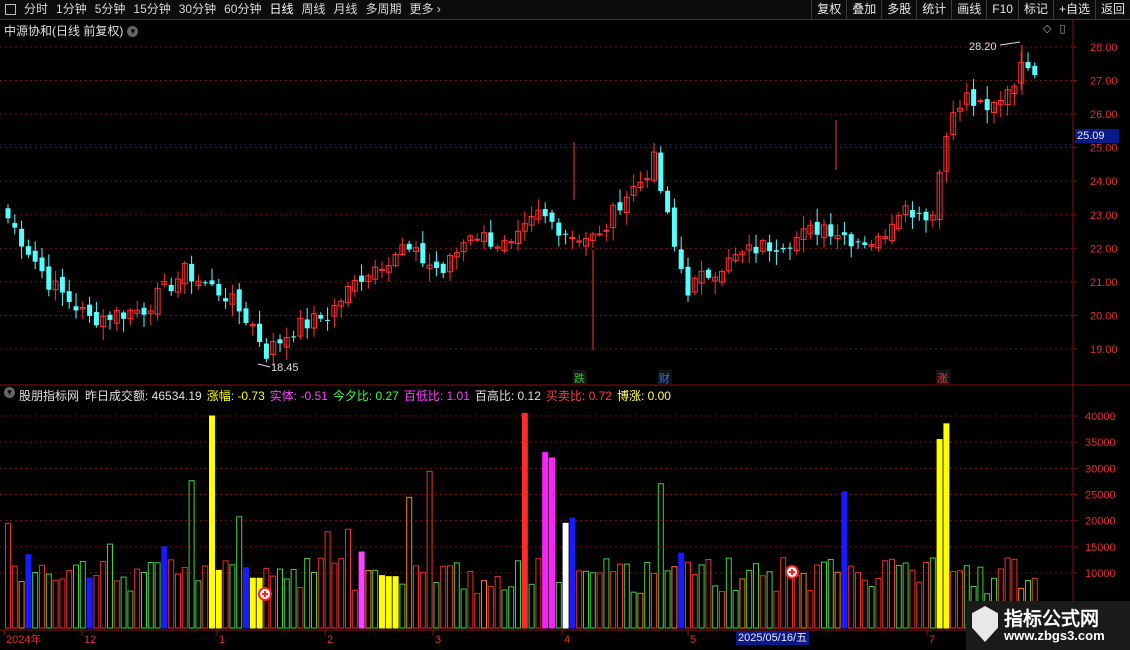 The image size is (1130, 650). Describe the element at coordinates (143, 396) in the screenshot. I see `indicator-field-0: 昨日成交额: 46534.19` at that location.